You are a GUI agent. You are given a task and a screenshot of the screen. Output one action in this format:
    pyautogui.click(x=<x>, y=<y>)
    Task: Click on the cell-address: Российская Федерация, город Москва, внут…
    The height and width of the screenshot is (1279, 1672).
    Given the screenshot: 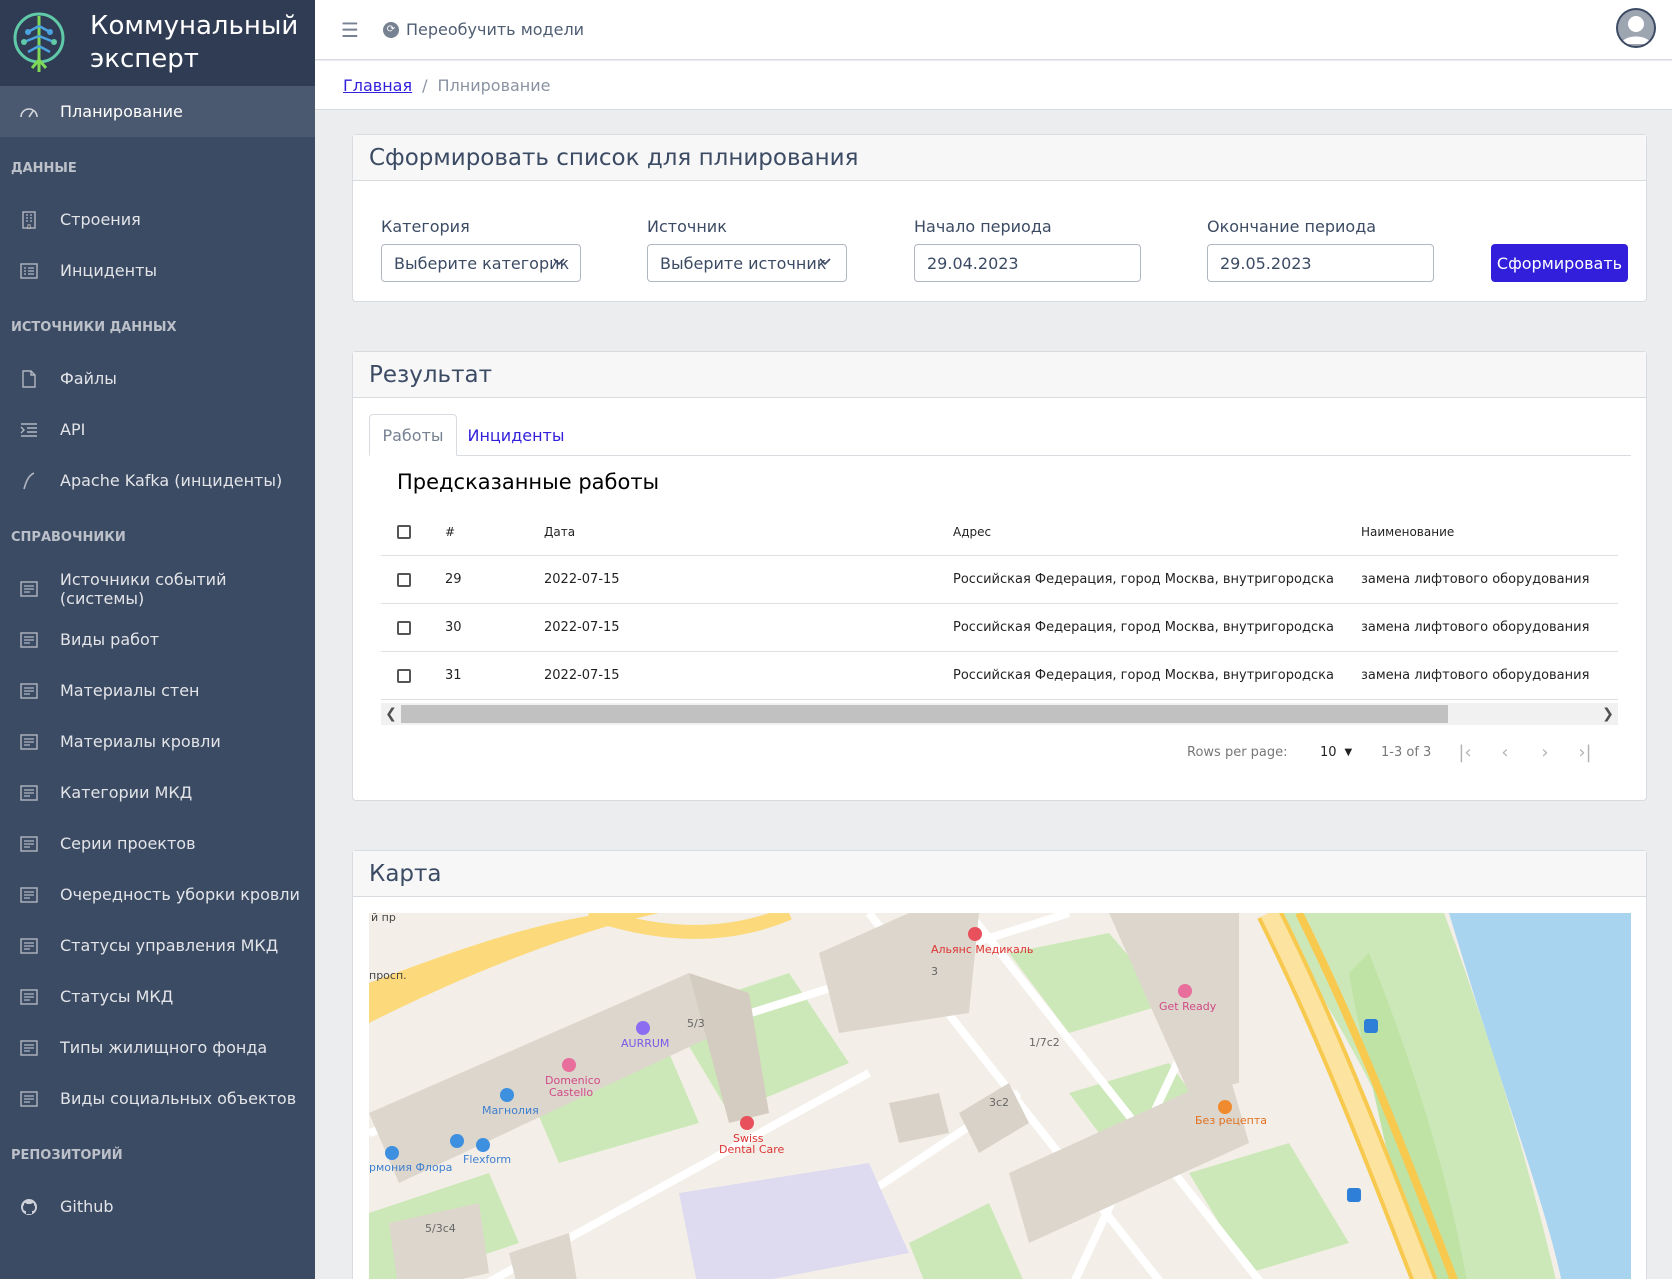 What is the action you would take?
    pyautogui.click(x=1143, y=627)
    